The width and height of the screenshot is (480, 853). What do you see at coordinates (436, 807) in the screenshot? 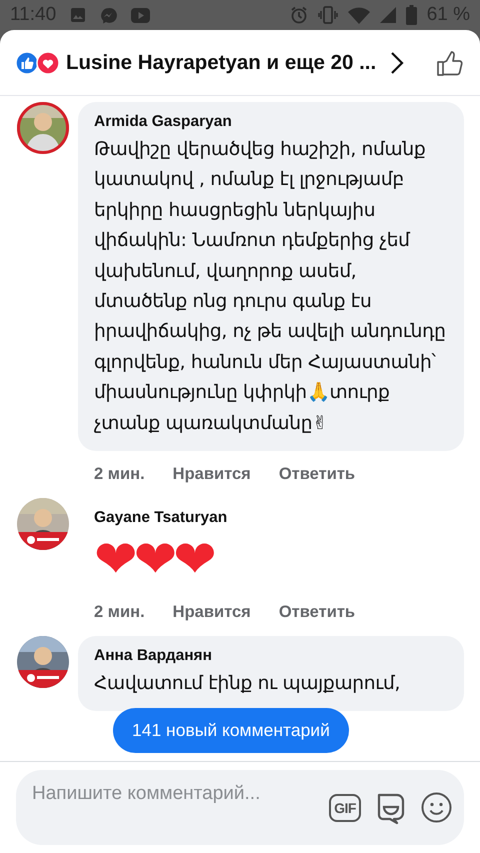
I see `emoji-icon` at bounding box center [436, 807].